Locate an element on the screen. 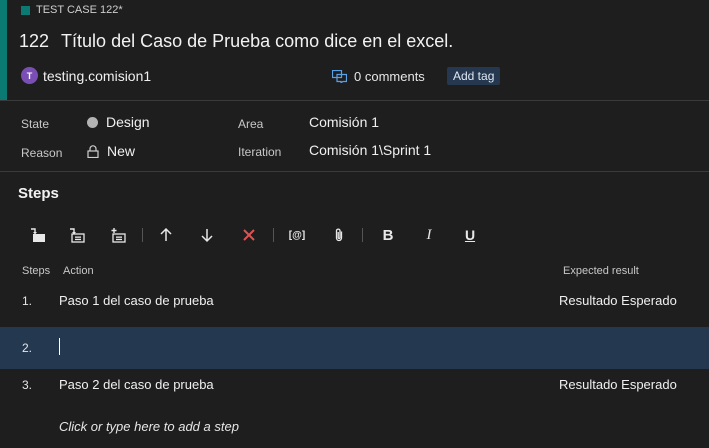  work-item-type-label: TEST CASE 122* is located at coordinates (79, 10).